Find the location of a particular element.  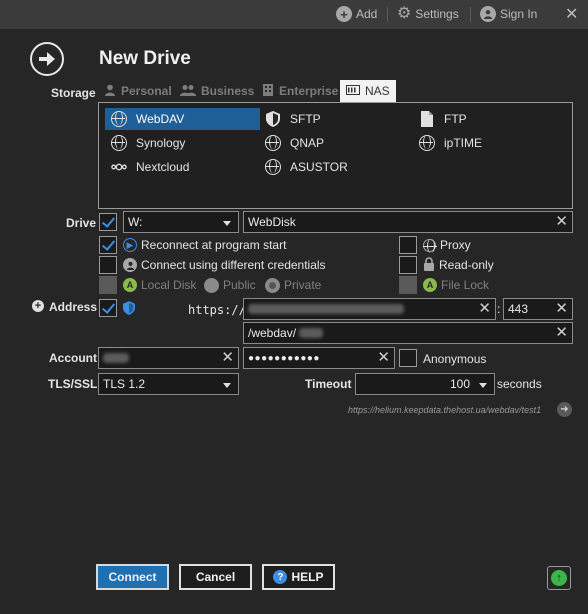

reconnect-option: ▶ Reconnect at program start is located at coordinates (204, 245).